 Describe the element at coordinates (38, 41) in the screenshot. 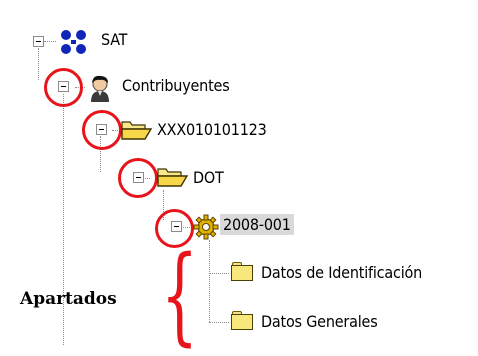

I see `collapse-toggle-sat` at that location.